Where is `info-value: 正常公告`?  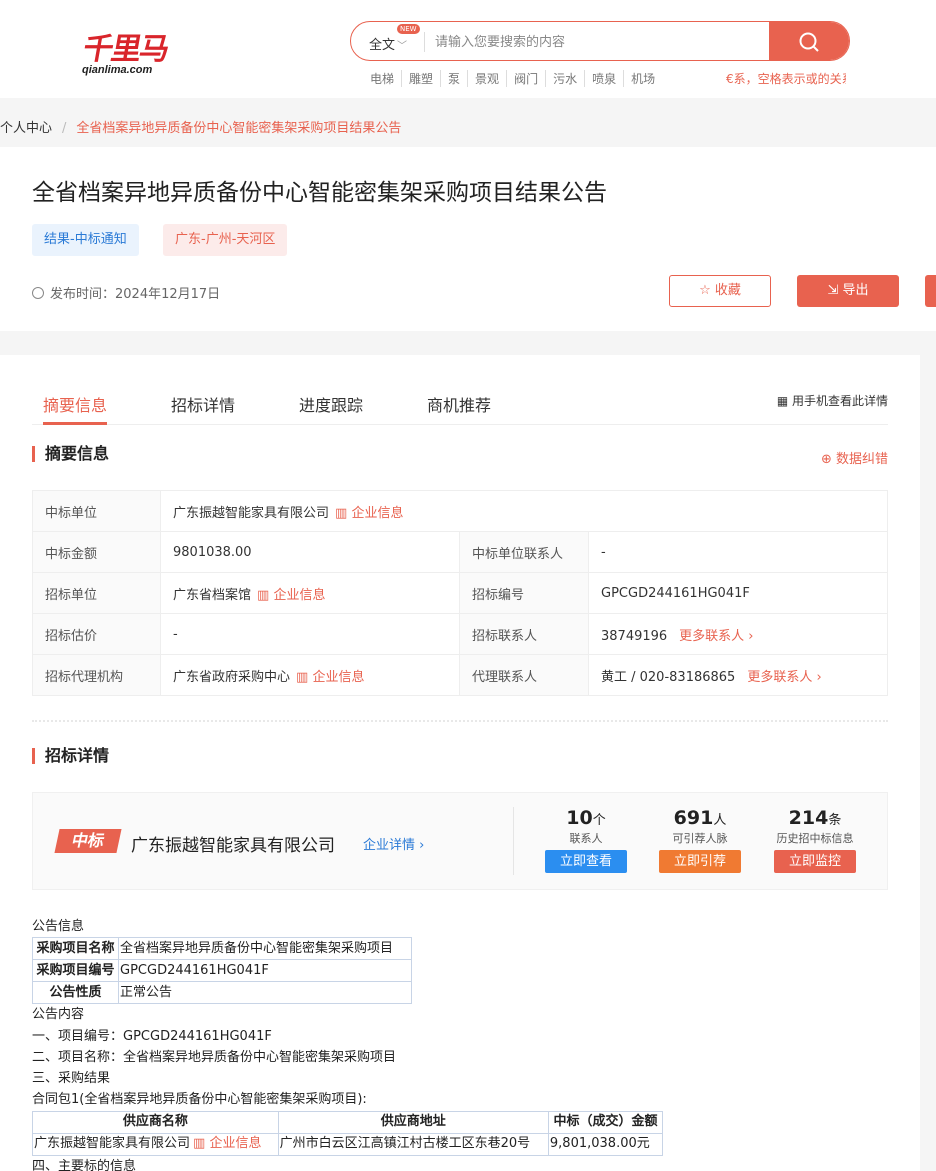
info-value: 正常公告 is located at coordinates (265, 993).